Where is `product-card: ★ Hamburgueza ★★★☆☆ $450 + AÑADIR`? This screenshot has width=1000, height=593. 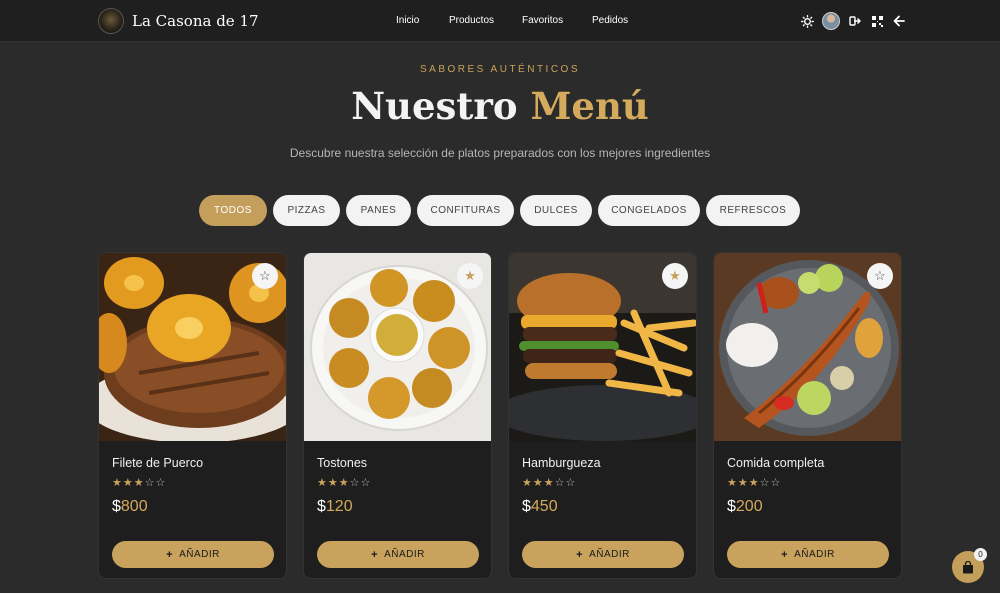
product-card: ★ Hamburgueza ★★★☆☆ $450 + AÑADIR is located at coordinates (602, 415).